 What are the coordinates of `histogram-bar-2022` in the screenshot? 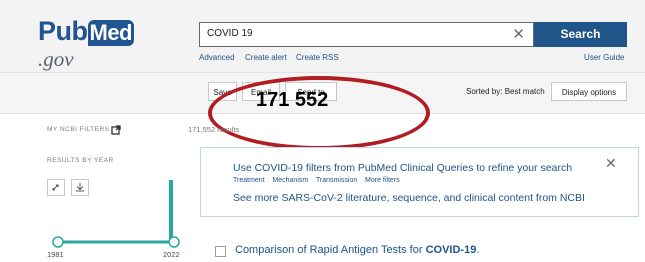 It's located at (171, 211).